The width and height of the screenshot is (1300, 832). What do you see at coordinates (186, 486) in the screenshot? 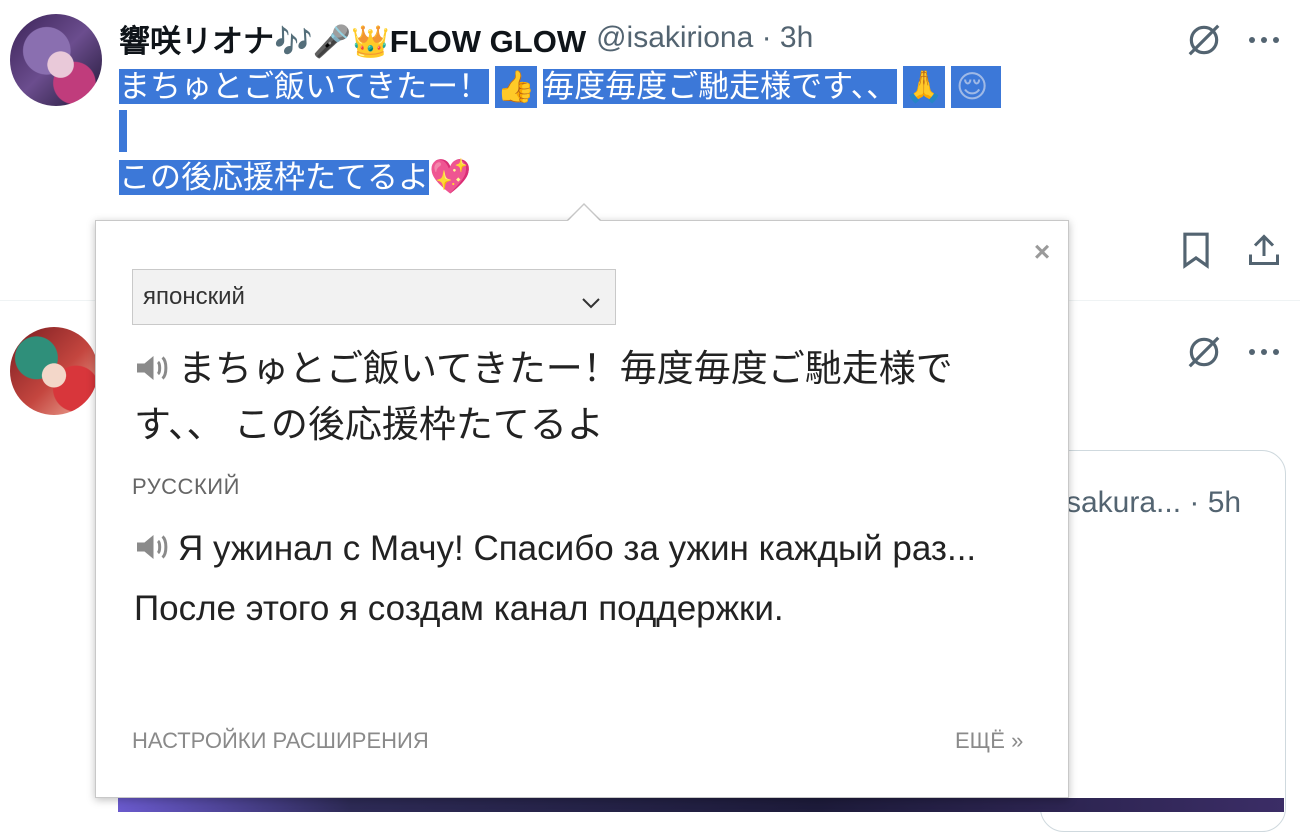
I see `target-language-label: РУССКИЙ` at bounding box center [186, 486].